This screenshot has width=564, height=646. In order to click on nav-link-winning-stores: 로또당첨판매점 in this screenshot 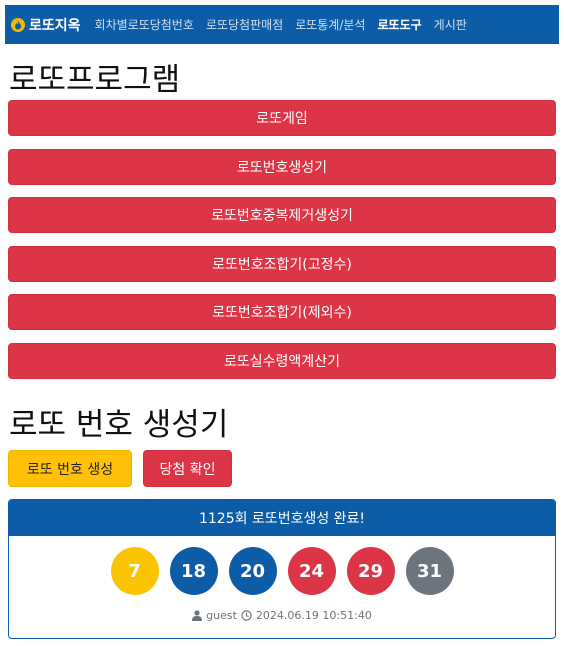, I will do `click(244, 24)`.